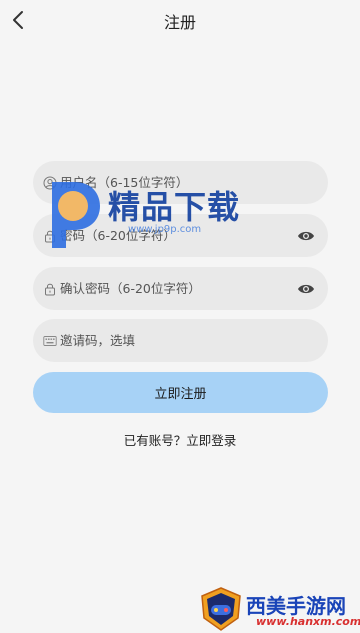 Image resolution: width=360 pixels, height=633 pixels. What do you see at coordinates (180, 439) in the screenshot?
I see `login-link: 已有账号？立即登录` at bounding box center [180, 439].